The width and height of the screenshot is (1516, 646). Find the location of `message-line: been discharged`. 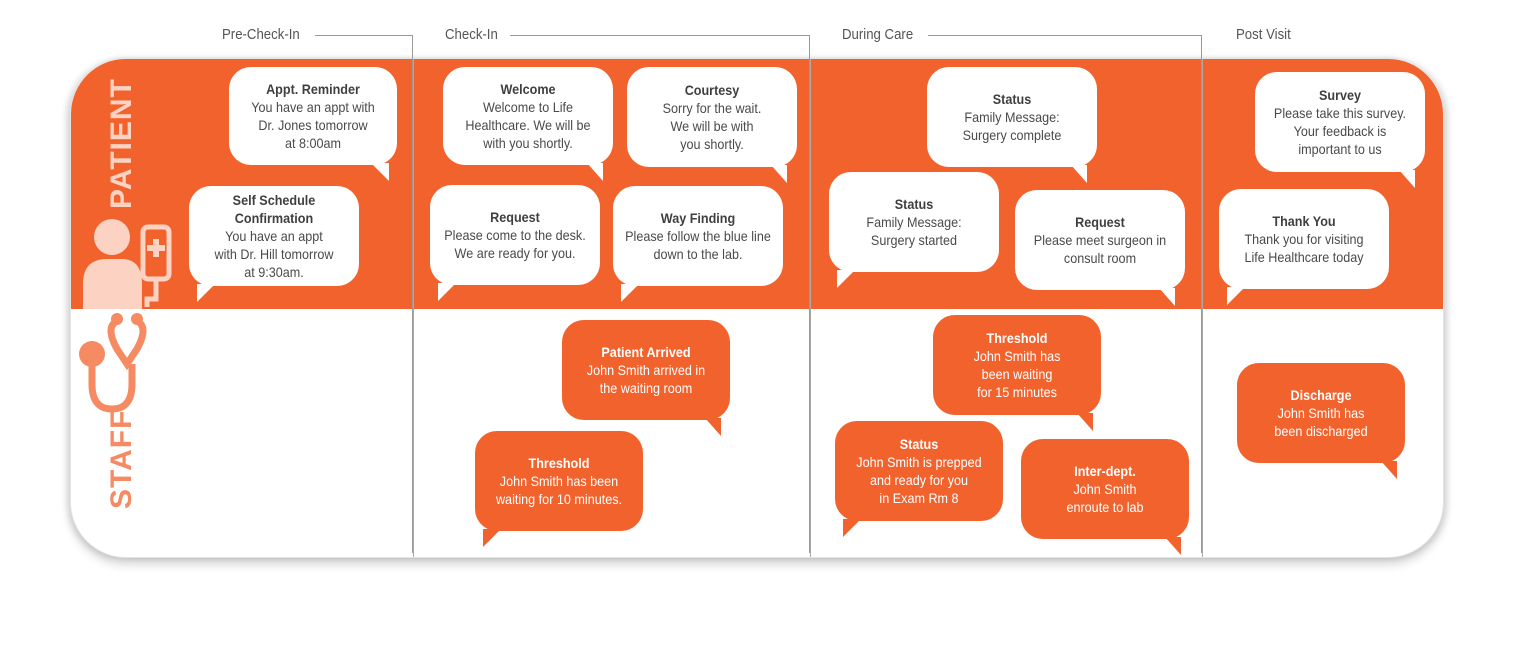

message-line: been discharged is located at coordinates (1321, 431).